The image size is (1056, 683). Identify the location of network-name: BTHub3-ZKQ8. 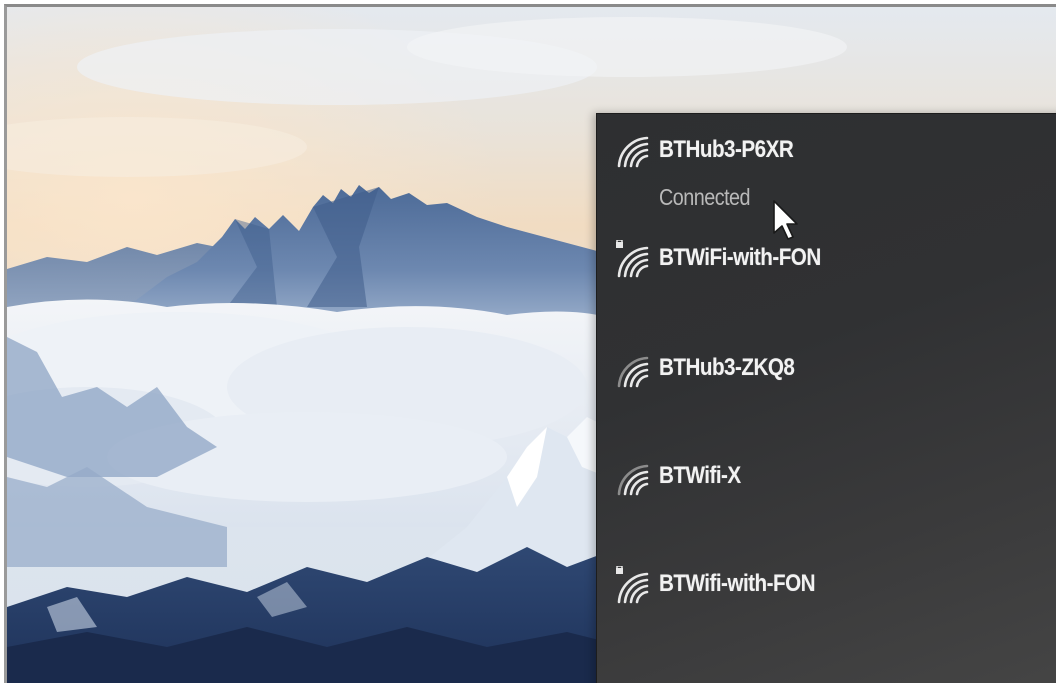
(727, 367).